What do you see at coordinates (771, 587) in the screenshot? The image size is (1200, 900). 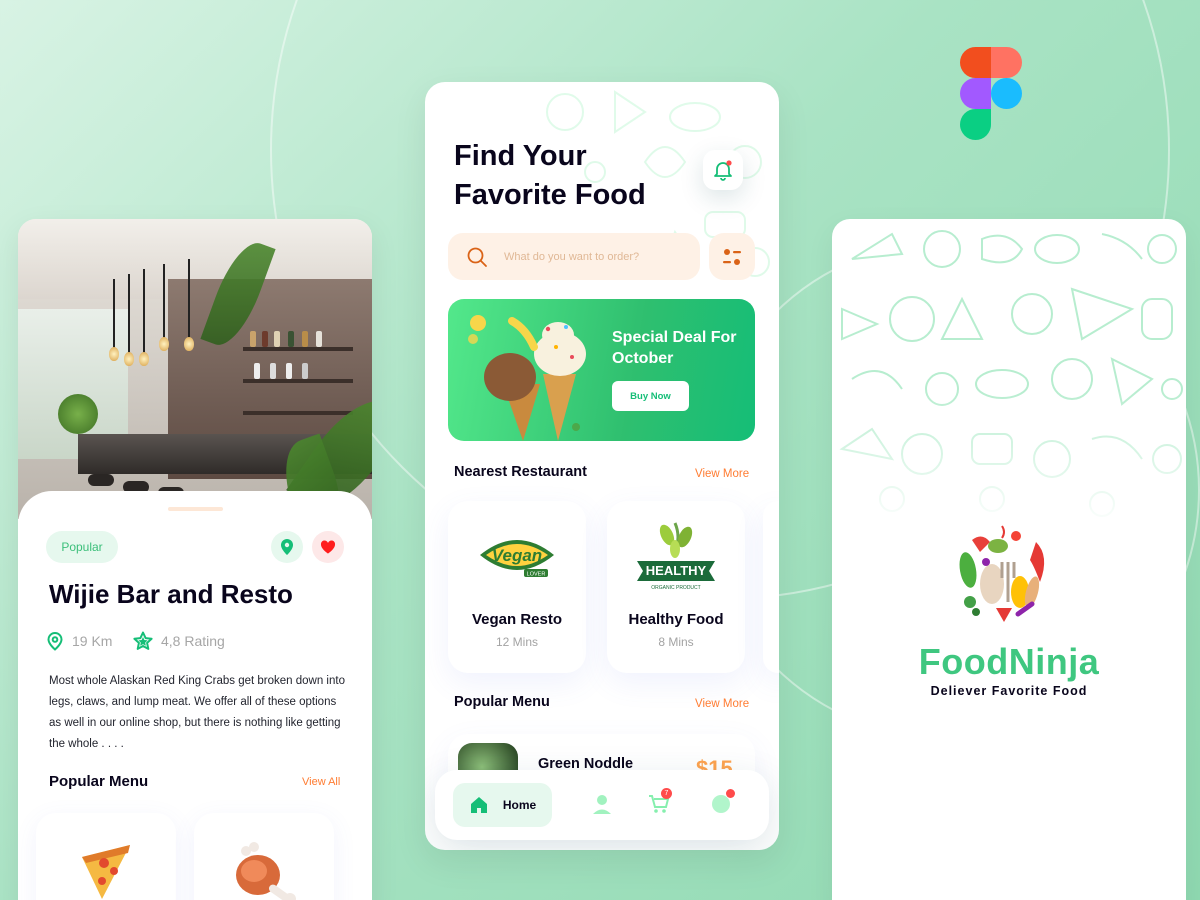 I see `restaurant-card-peek` at bounding box center [771, 587].